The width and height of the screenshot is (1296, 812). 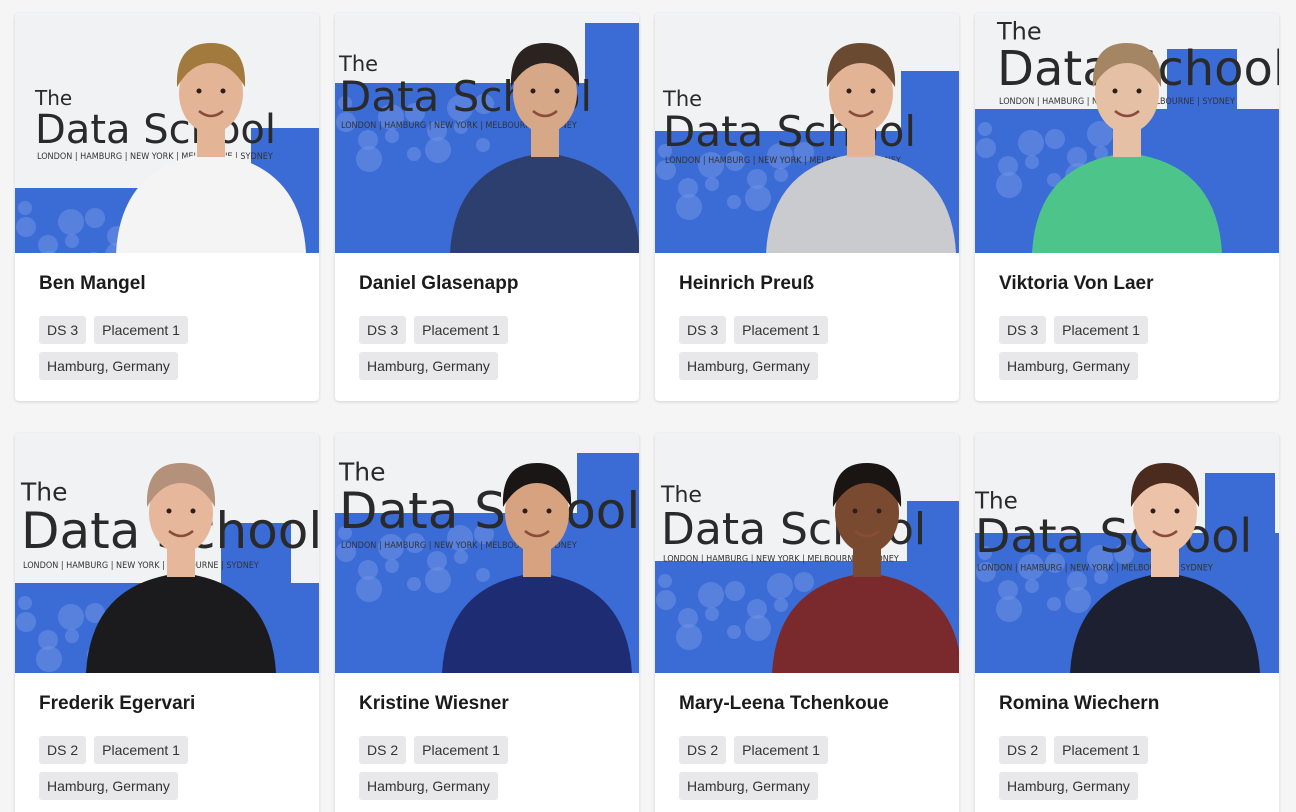 What do you see at coordinates (1127, 704) in the screenshot?
I see `member-name: Romina Wiechern` at bounding box center [1127, 704].